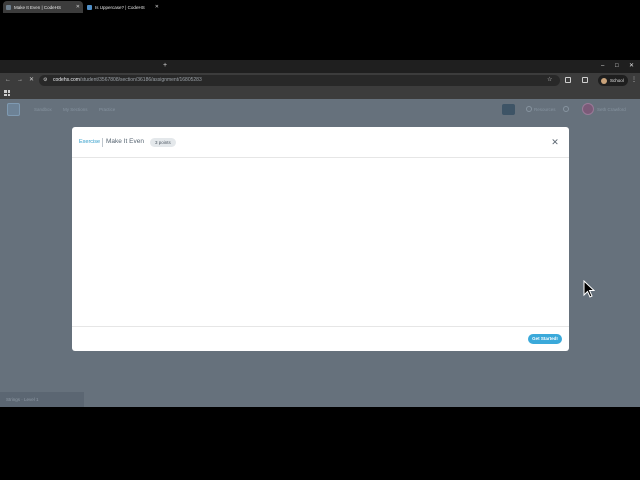 The image size is (640, 480). What do you see at coordinates (75, 110) in the screenshot?
I see `nav-my-sections: My Sections` at bounding box center [75, 110].